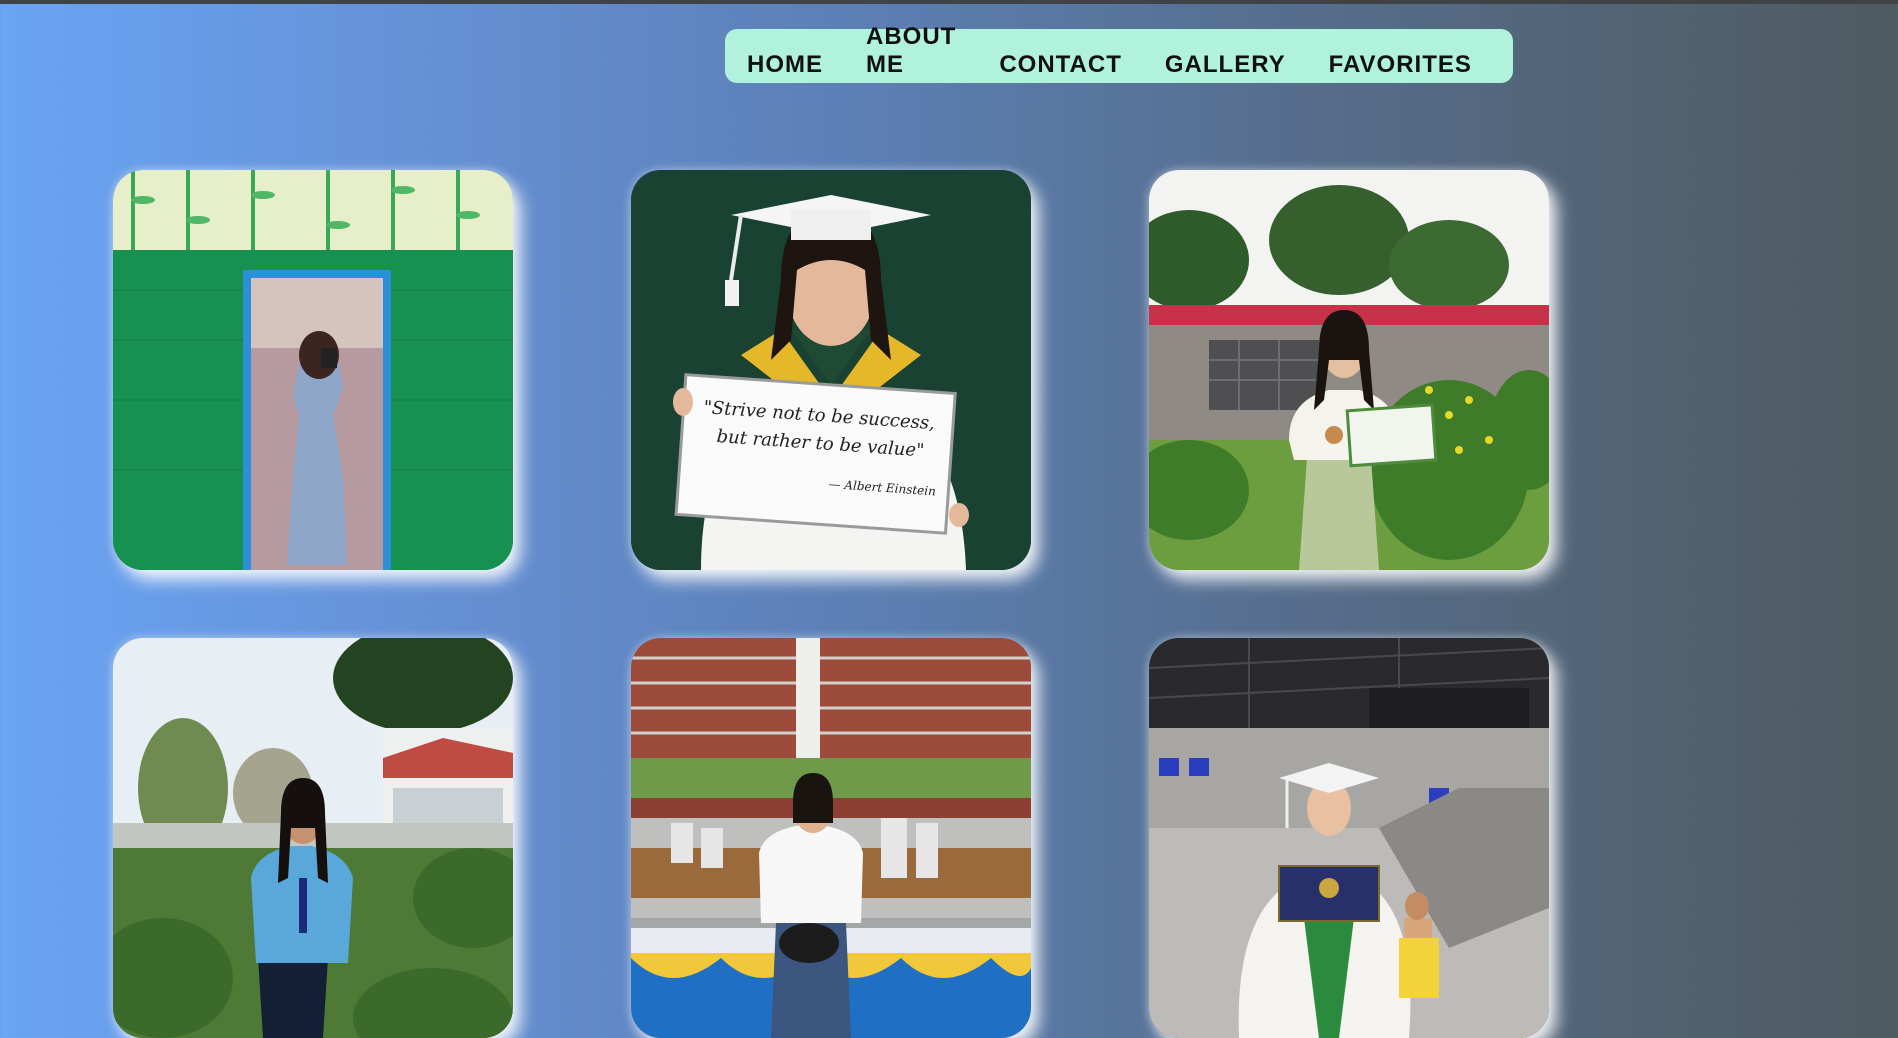 This screenshot has height=1038, width=1898. I want to click on photo-campus-image, so click(313, 838).